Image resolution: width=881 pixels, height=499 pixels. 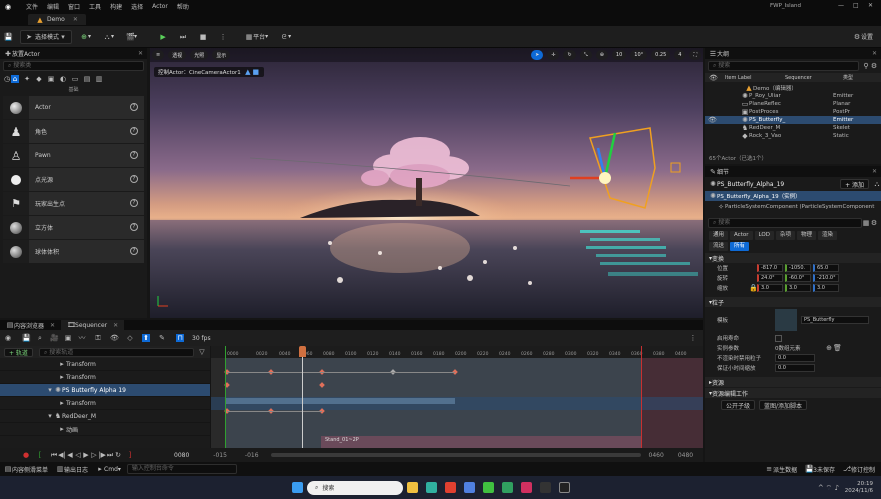 What do you see at coordinates (829, 348) in the screenshot?
I see `add-icon: ⊕` at bounding box center [829, 348].